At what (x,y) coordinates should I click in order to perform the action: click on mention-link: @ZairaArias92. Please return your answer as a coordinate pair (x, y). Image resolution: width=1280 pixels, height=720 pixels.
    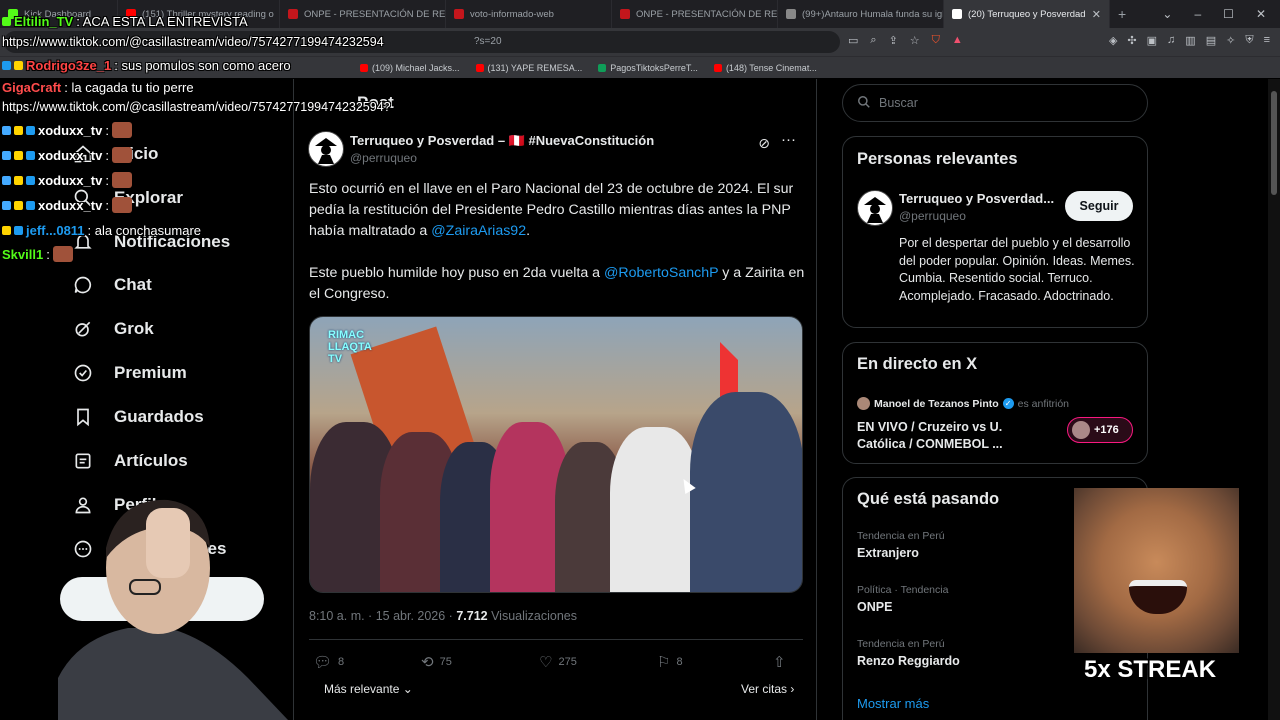
    Looking at the image, I should click on (478, 231).